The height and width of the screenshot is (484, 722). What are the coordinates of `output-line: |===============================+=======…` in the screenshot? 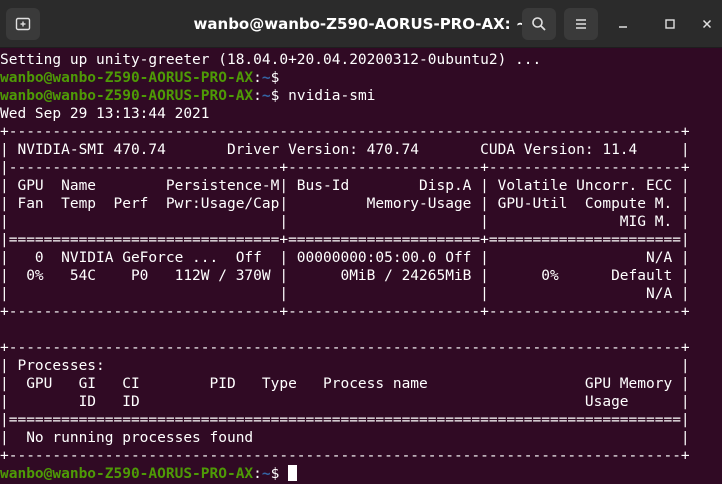 It's located at (345, 240).